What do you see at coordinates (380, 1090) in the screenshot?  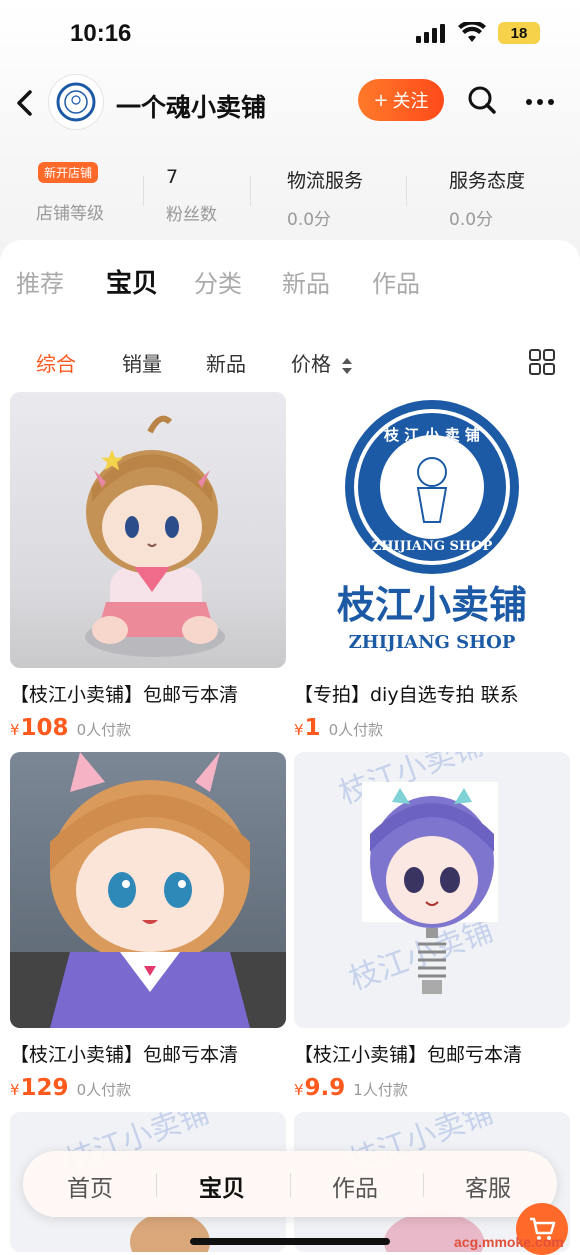 I see `paid-count: 1人付款` at bounding box center [380, 1090].